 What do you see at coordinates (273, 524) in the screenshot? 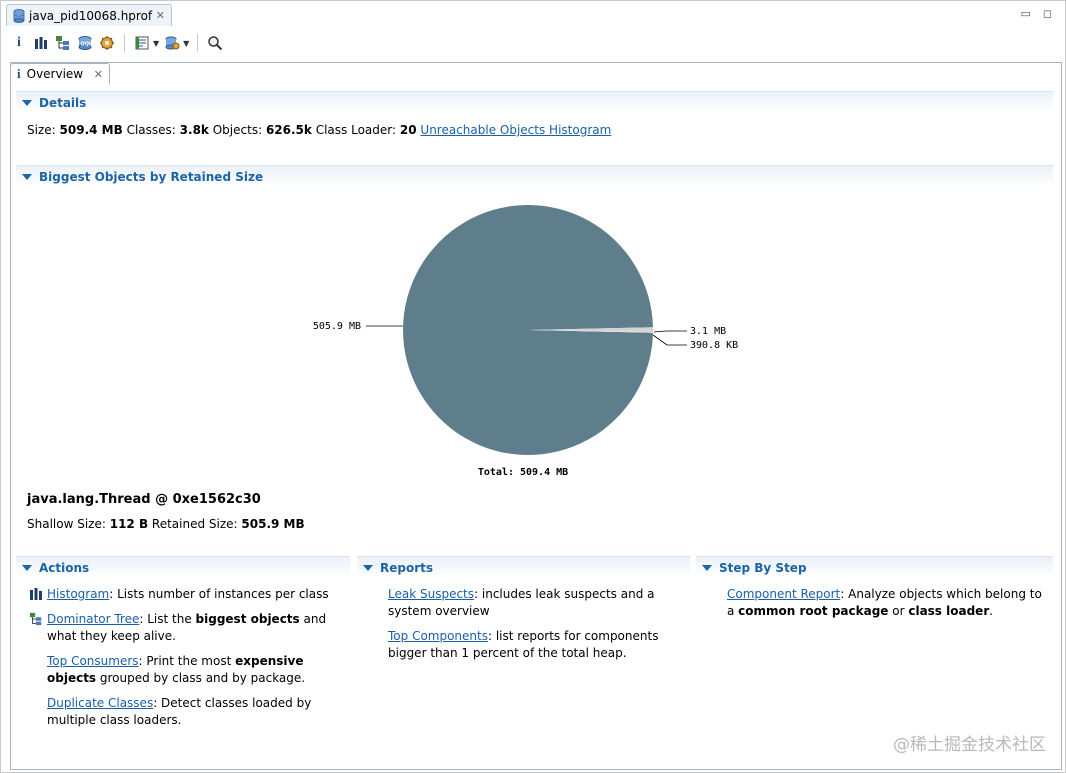
I see `retained-size-value: 505.9 MB` at bounding box center [273, 524].